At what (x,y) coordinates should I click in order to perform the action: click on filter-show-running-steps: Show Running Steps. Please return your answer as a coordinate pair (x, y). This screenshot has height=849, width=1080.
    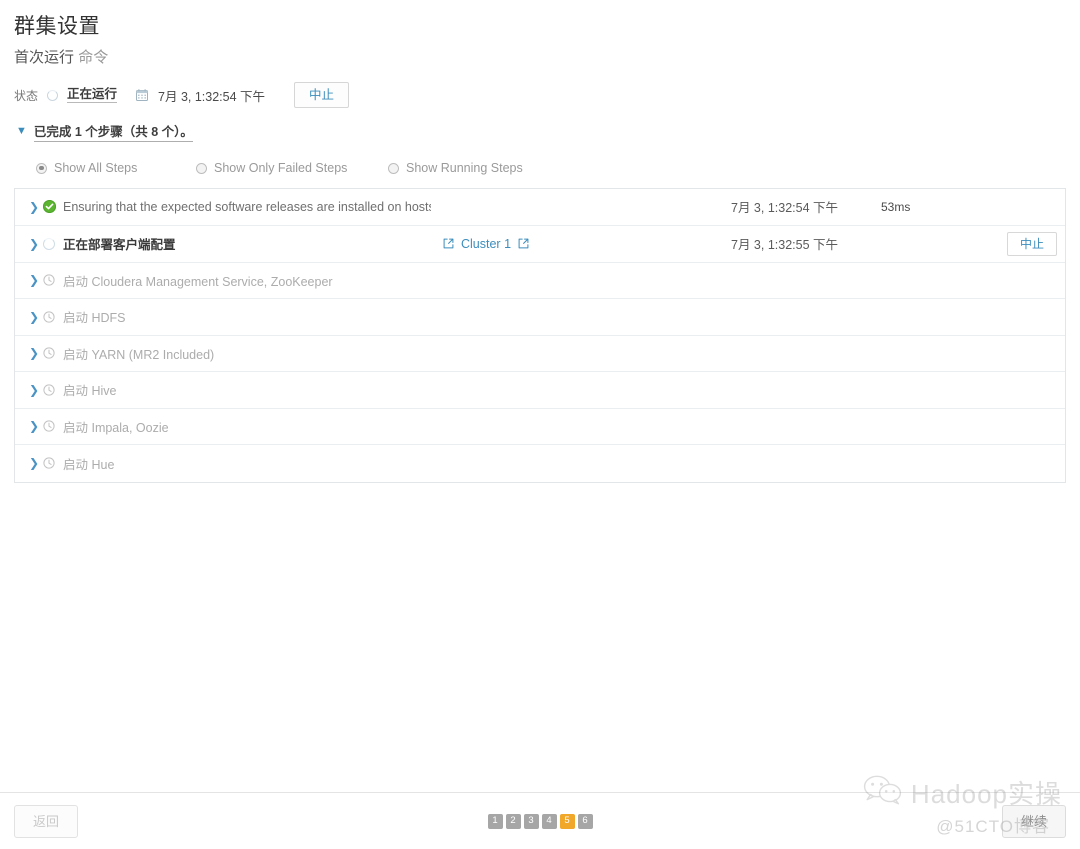
    Looking at the image, I should click on (455, 168).